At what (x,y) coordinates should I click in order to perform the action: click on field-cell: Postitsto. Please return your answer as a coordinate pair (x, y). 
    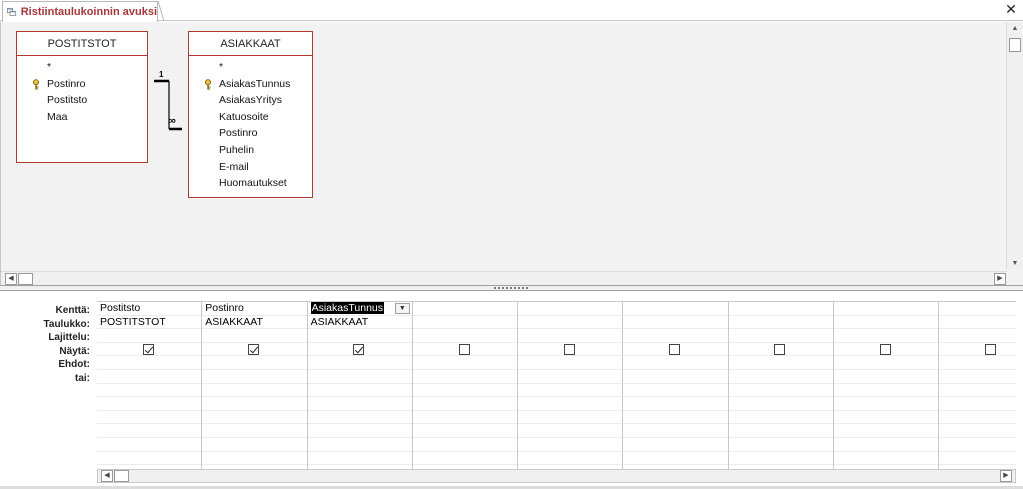
    Looking at the image, I should click on (149, 309).